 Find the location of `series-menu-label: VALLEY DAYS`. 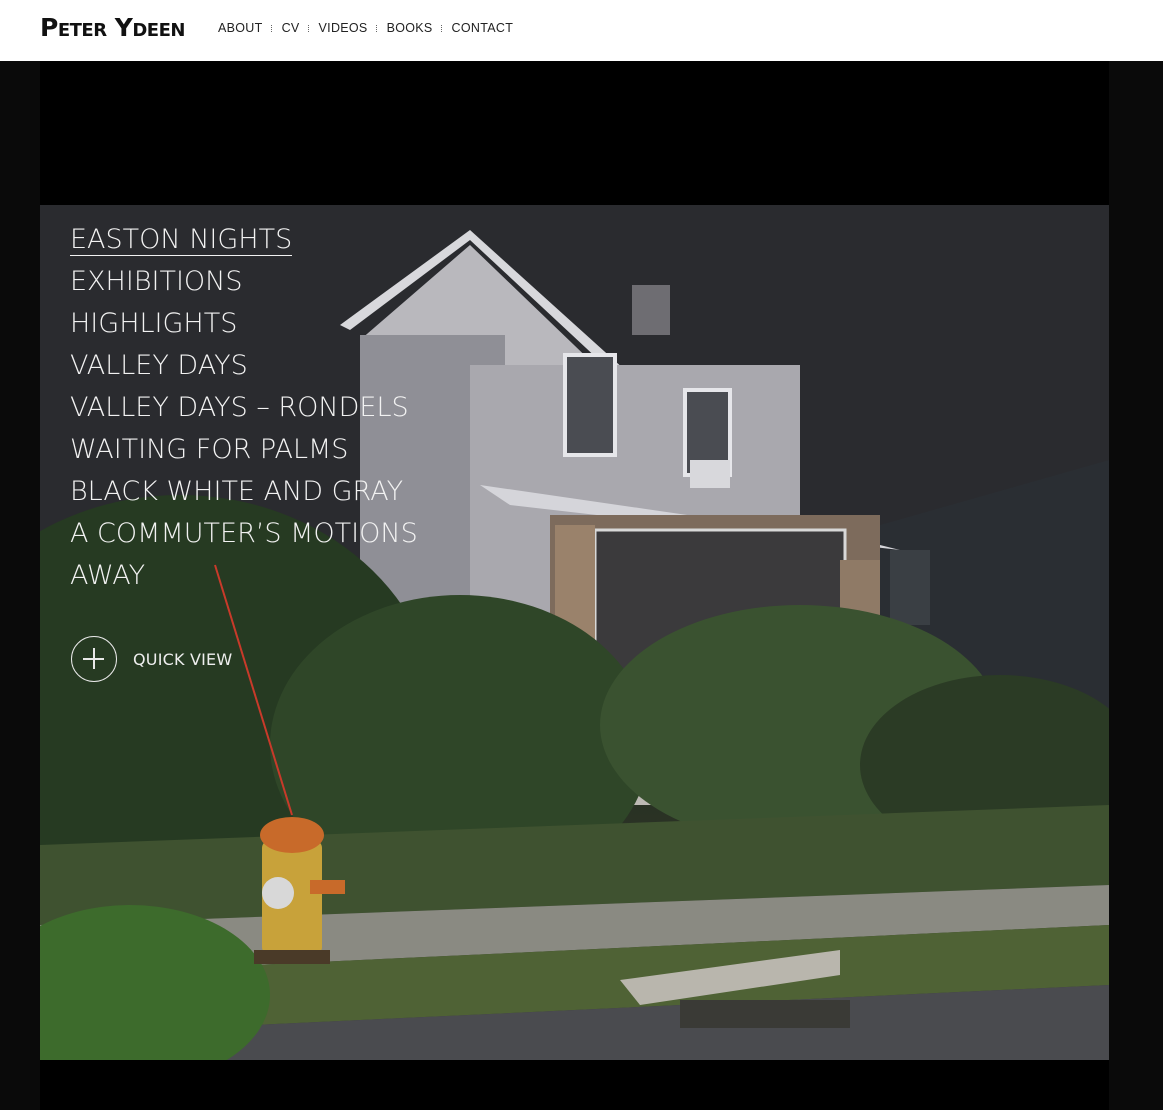

series-menu-label: VALLEY DAYS is located at coordinates (159, 365).